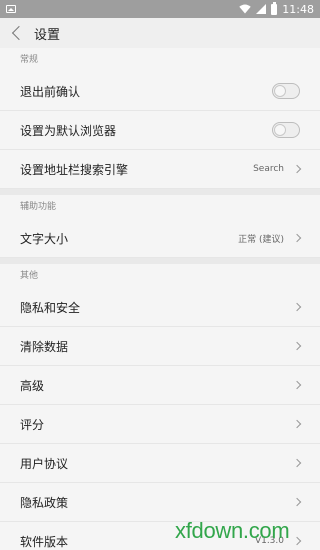  What do you see at coordinates (44, 346) in the screenshot?
I see `item-label: 清除数据` at bounding box center [44, 346].